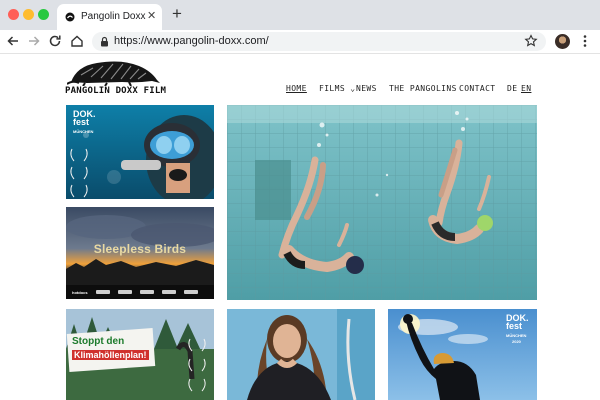  What do you see at coordinates (531, 41) in the screenshot?
I see `bookmark-star-icon` at bounding box center [531, 41].